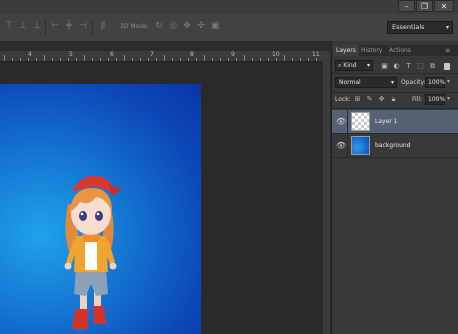  Describe the element at coordinates (384, 66) in the screenshot. I see `pixel-layer-filter-icon: ▣` at that location.